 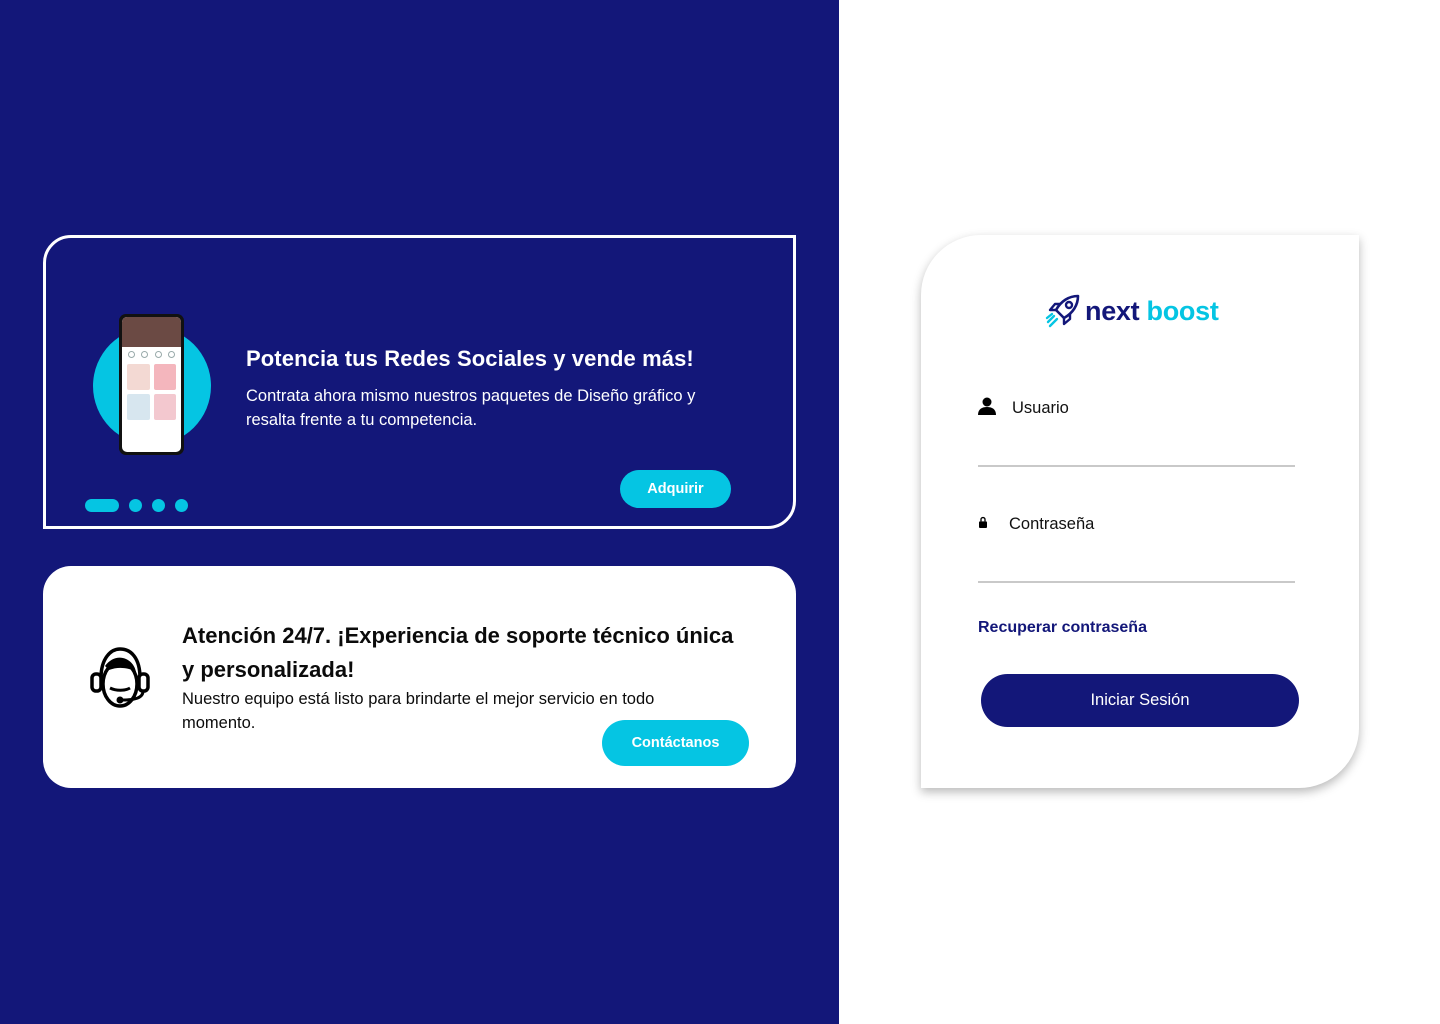 I want to click on lock-icon, so click(x=983, y=522).